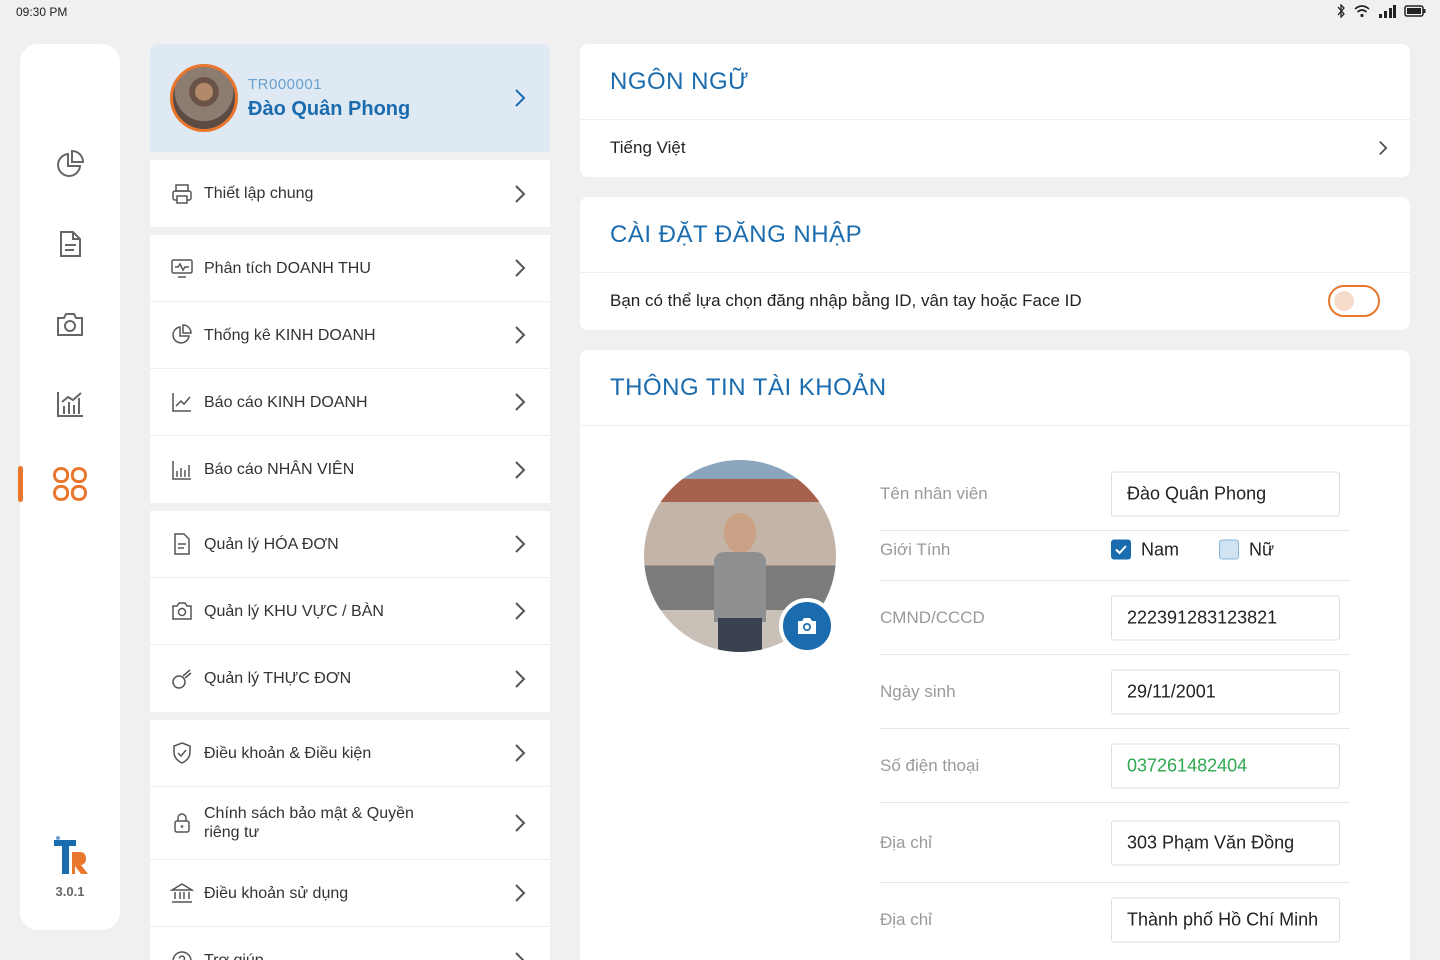 The image size is (1440, 960). Describe the element at coordinates (648, 147) in the screenshot. I see `language-value: Tiếng Việt` at that location.